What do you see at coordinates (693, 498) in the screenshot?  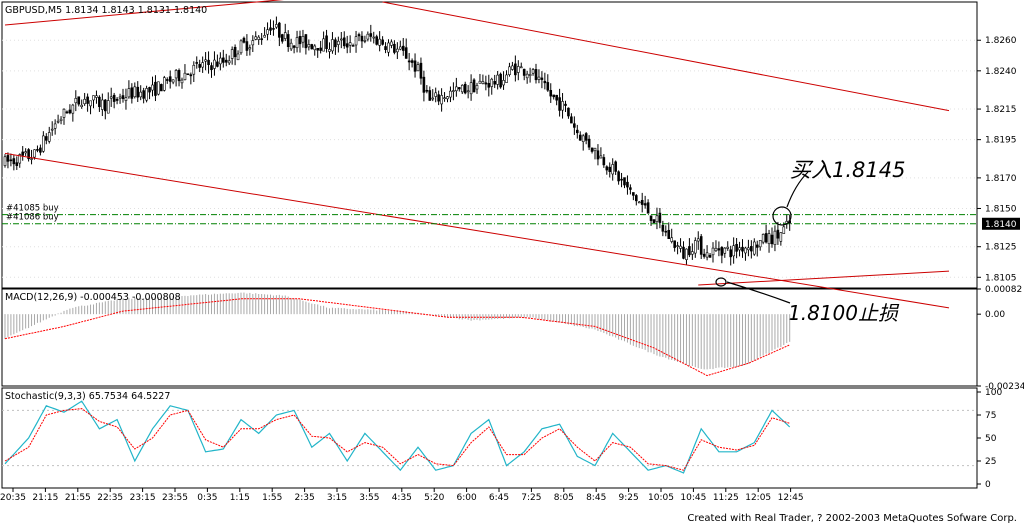 I see `x-tick-label: 10:45` at bounding box center [693, 498].